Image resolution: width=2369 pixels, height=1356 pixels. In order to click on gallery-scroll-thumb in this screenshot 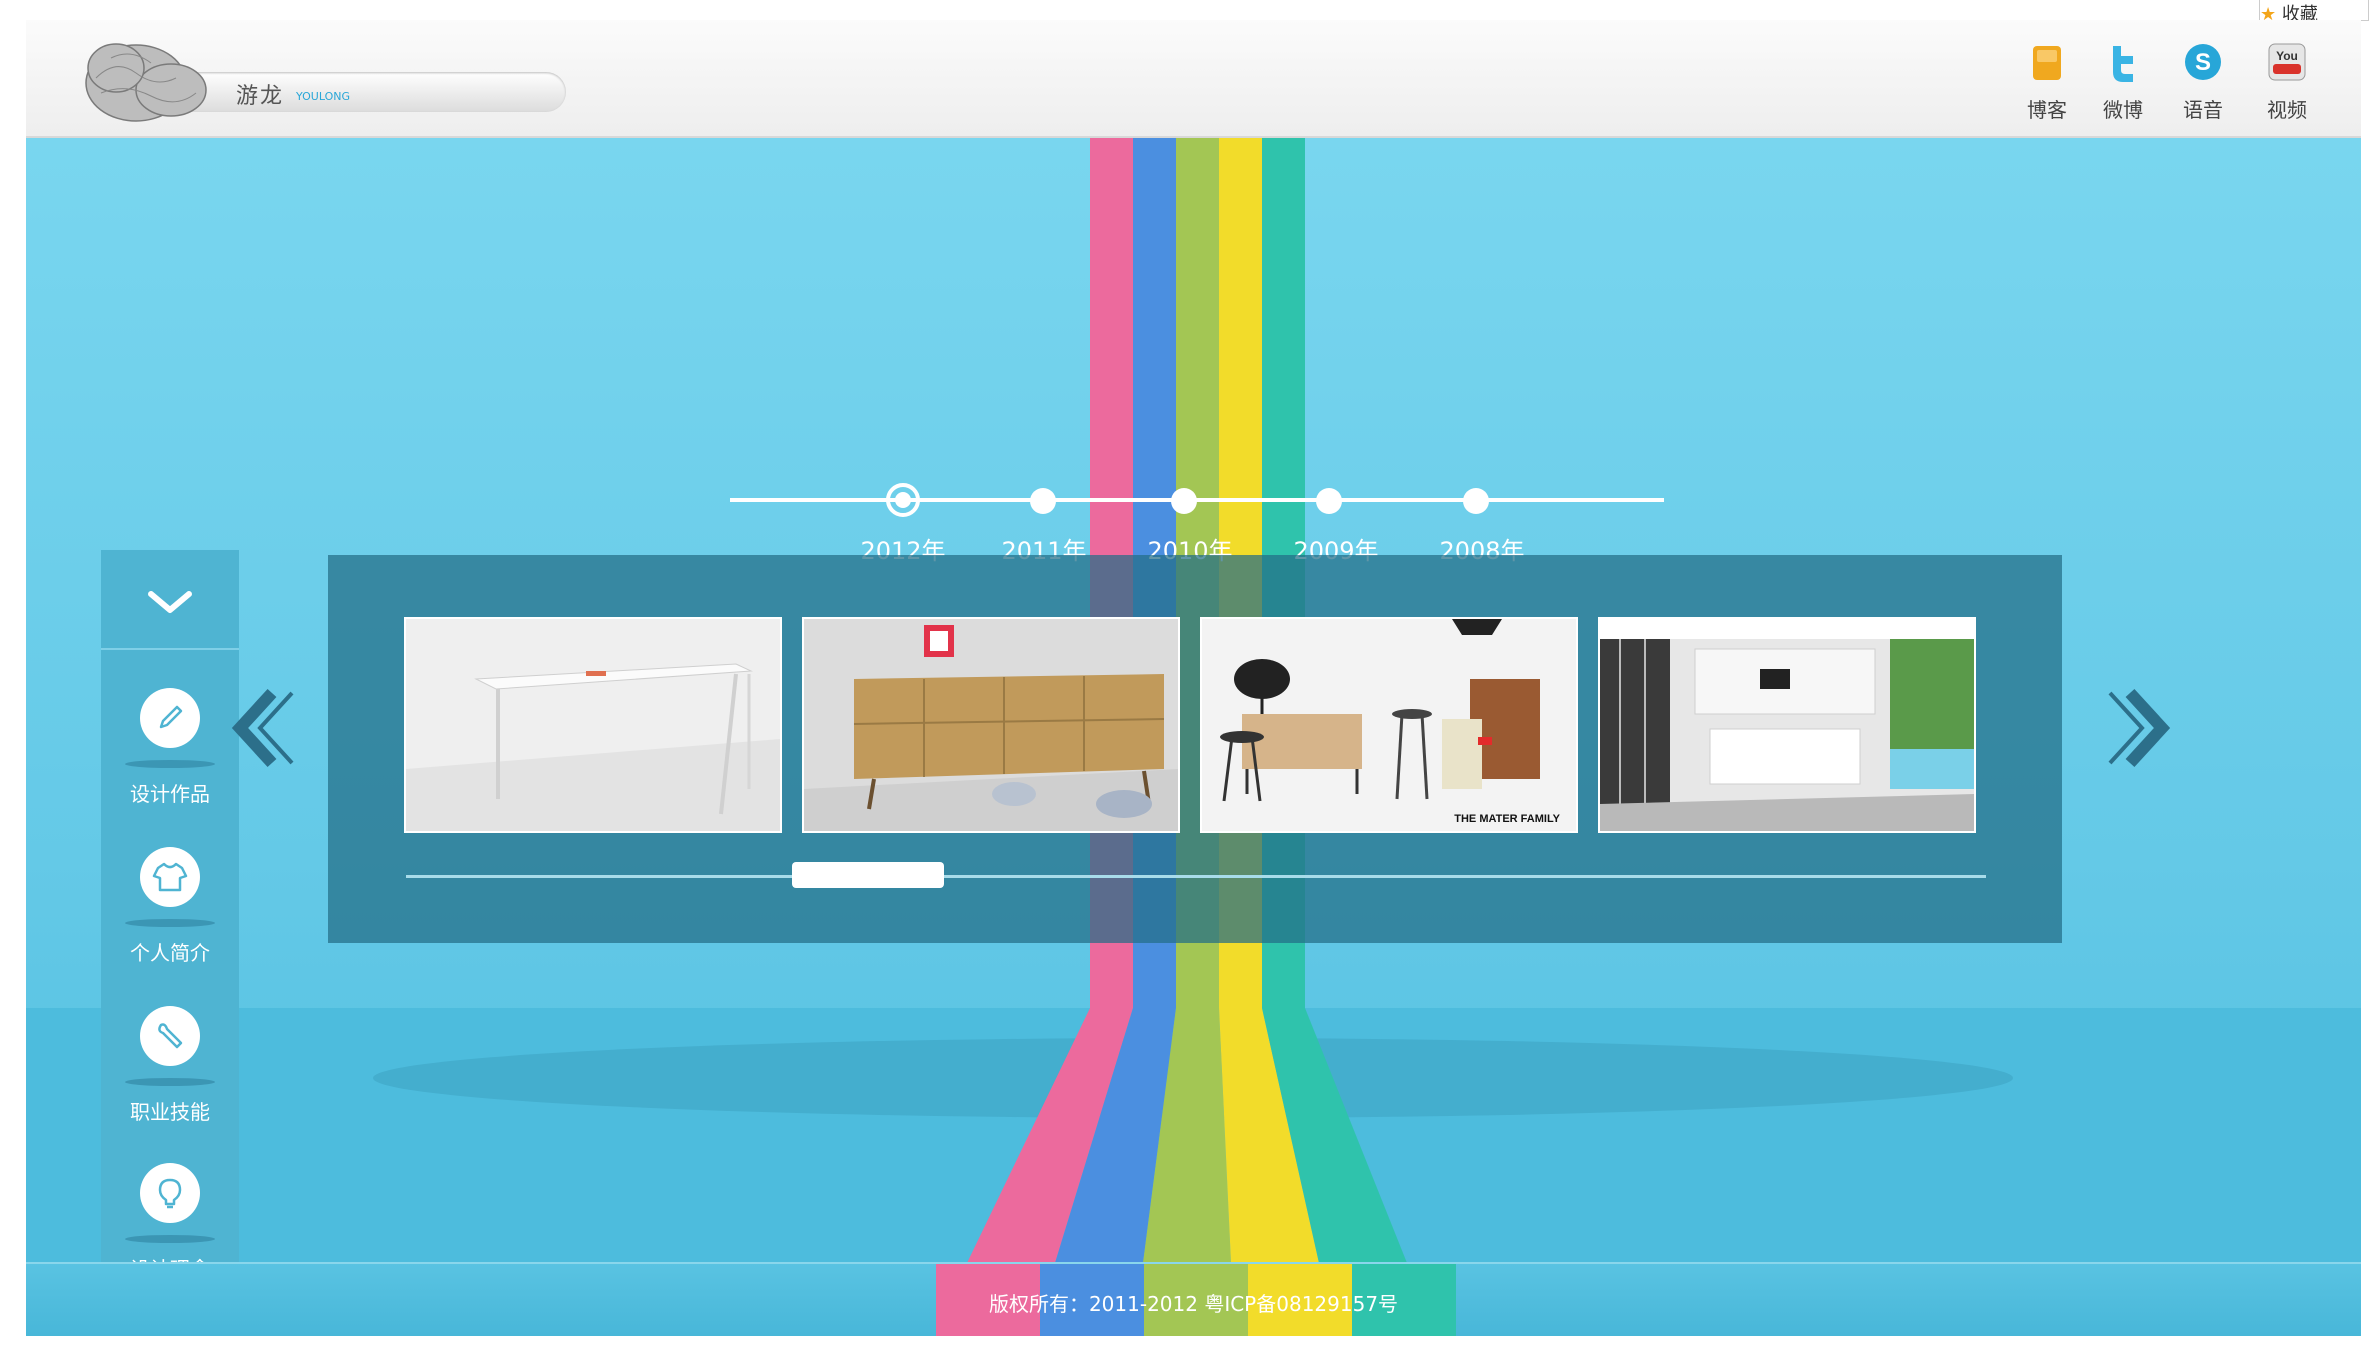, I will do `click(867, 875)`.